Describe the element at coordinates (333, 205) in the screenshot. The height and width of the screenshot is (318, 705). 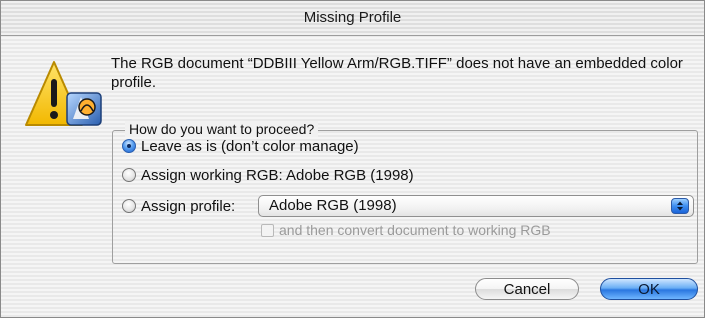
I see `profile-popup-value: Adobe RGB (1998)` at that location.